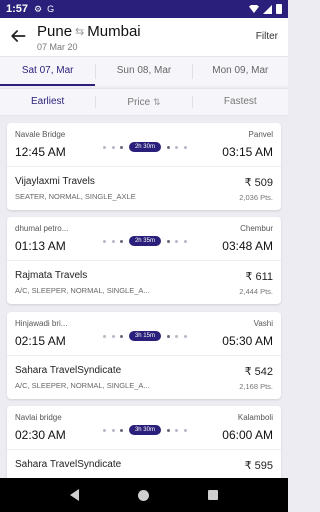 The height and width of the screenshot is (512, 320). I want to click on date-tab-sat: Sat 07, Mar, so click(48, 71).